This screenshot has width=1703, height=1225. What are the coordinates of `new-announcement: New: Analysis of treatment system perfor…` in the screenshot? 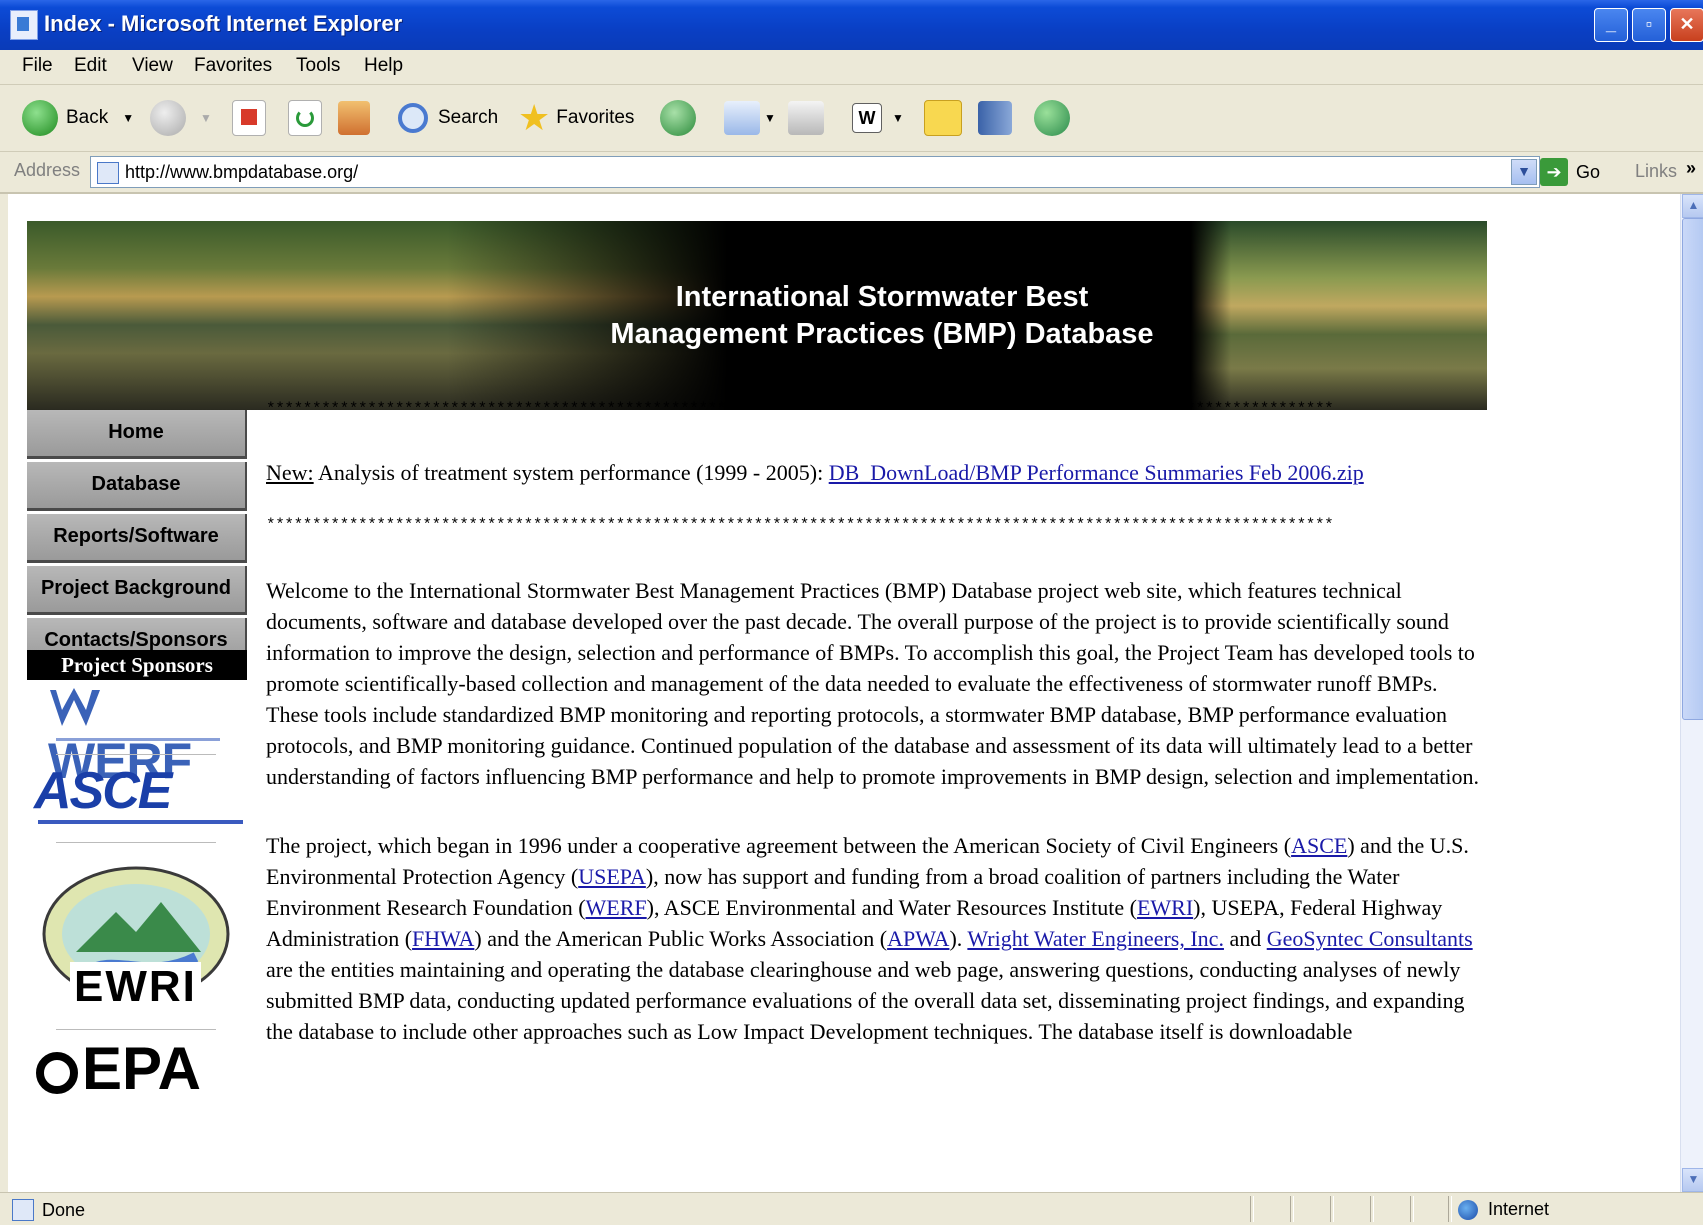 It's located at (878, 472).